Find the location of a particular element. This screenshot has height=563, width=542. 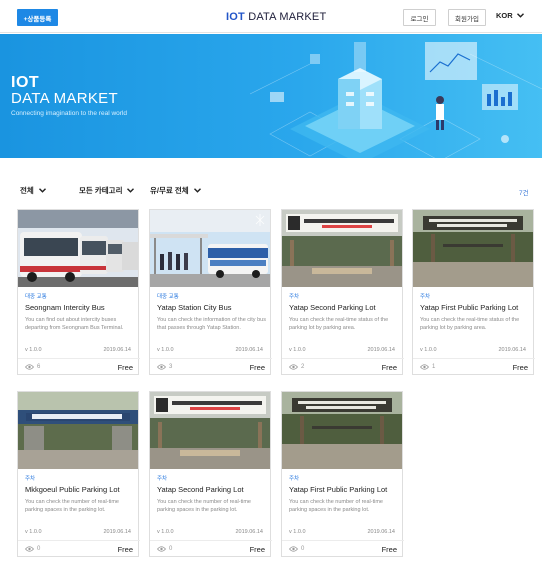

view-count: 1 is located at coordinates (427, 367).